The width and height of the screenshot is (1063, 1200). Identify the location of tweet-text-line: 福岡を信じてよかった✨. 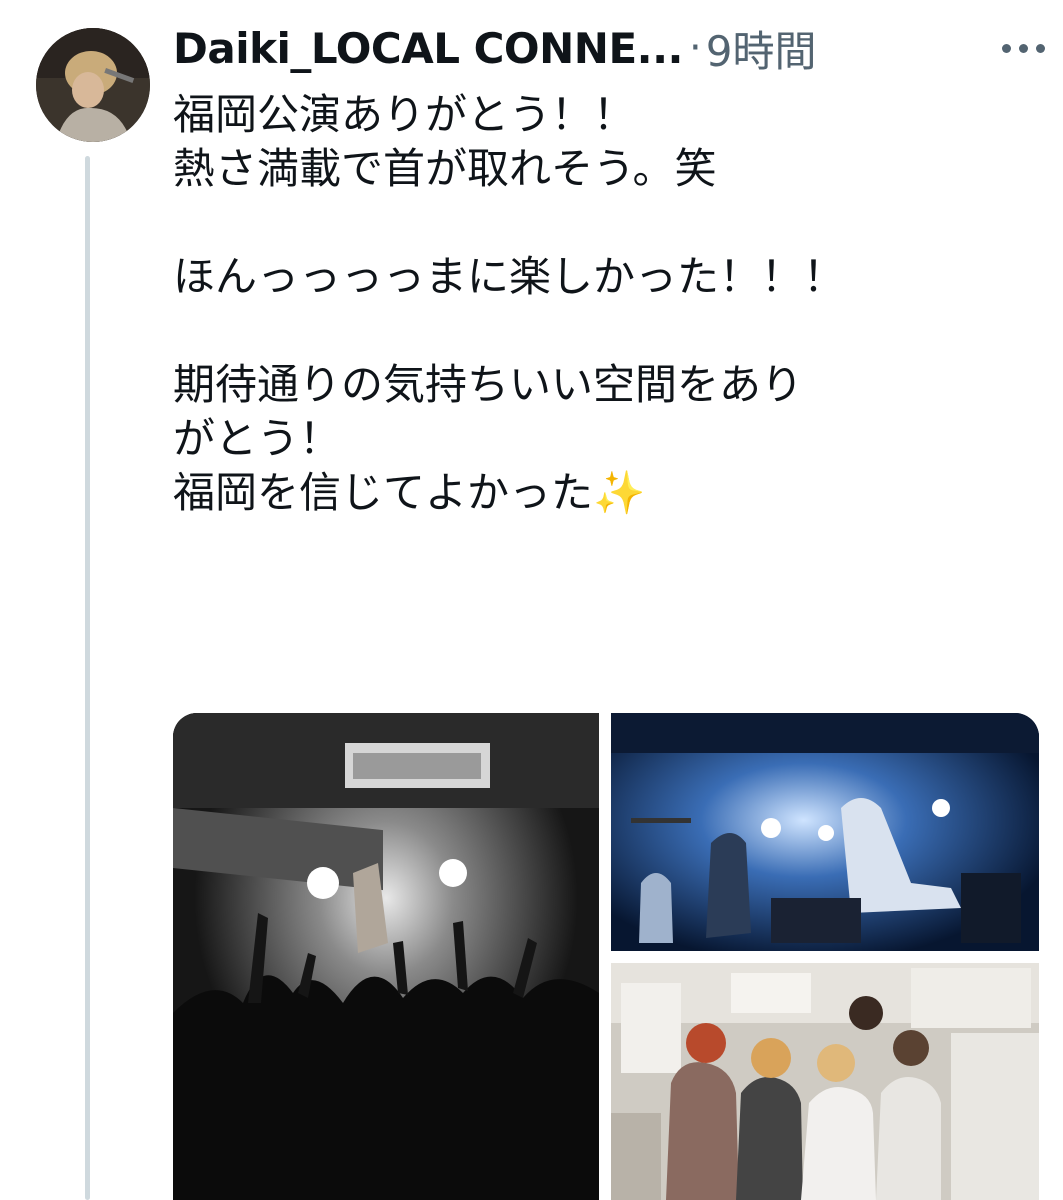
(409, 492).